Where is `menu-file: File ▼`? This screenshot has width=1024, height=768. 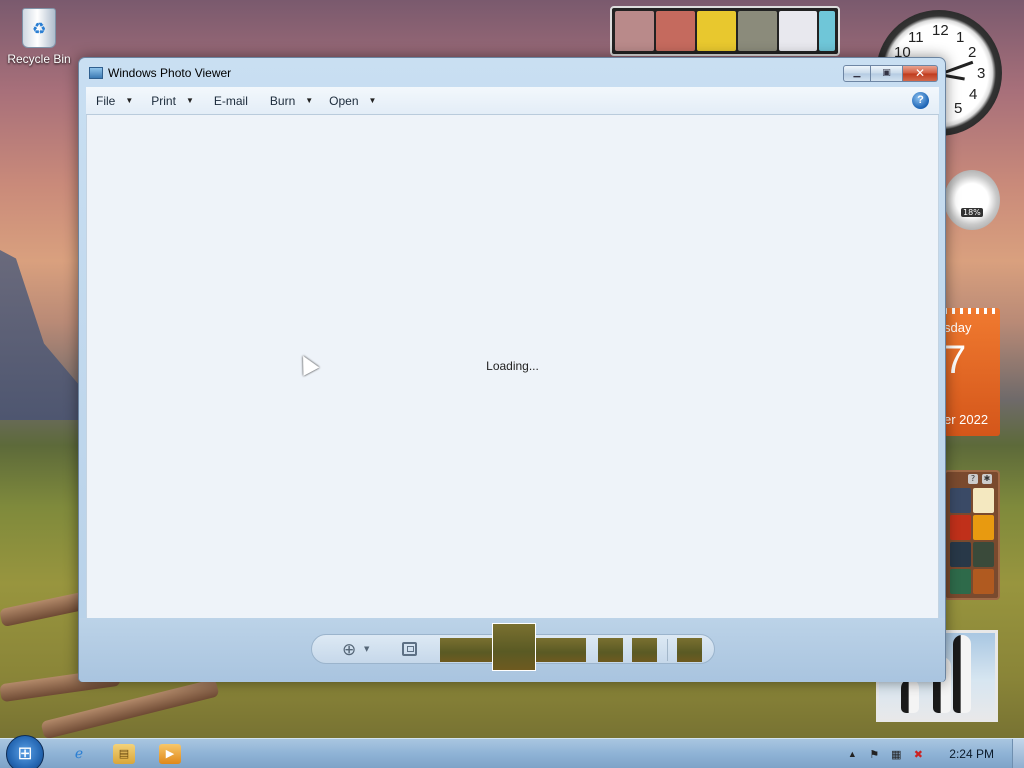 menu-file: File ▼ is located at coordinates (112, 100).